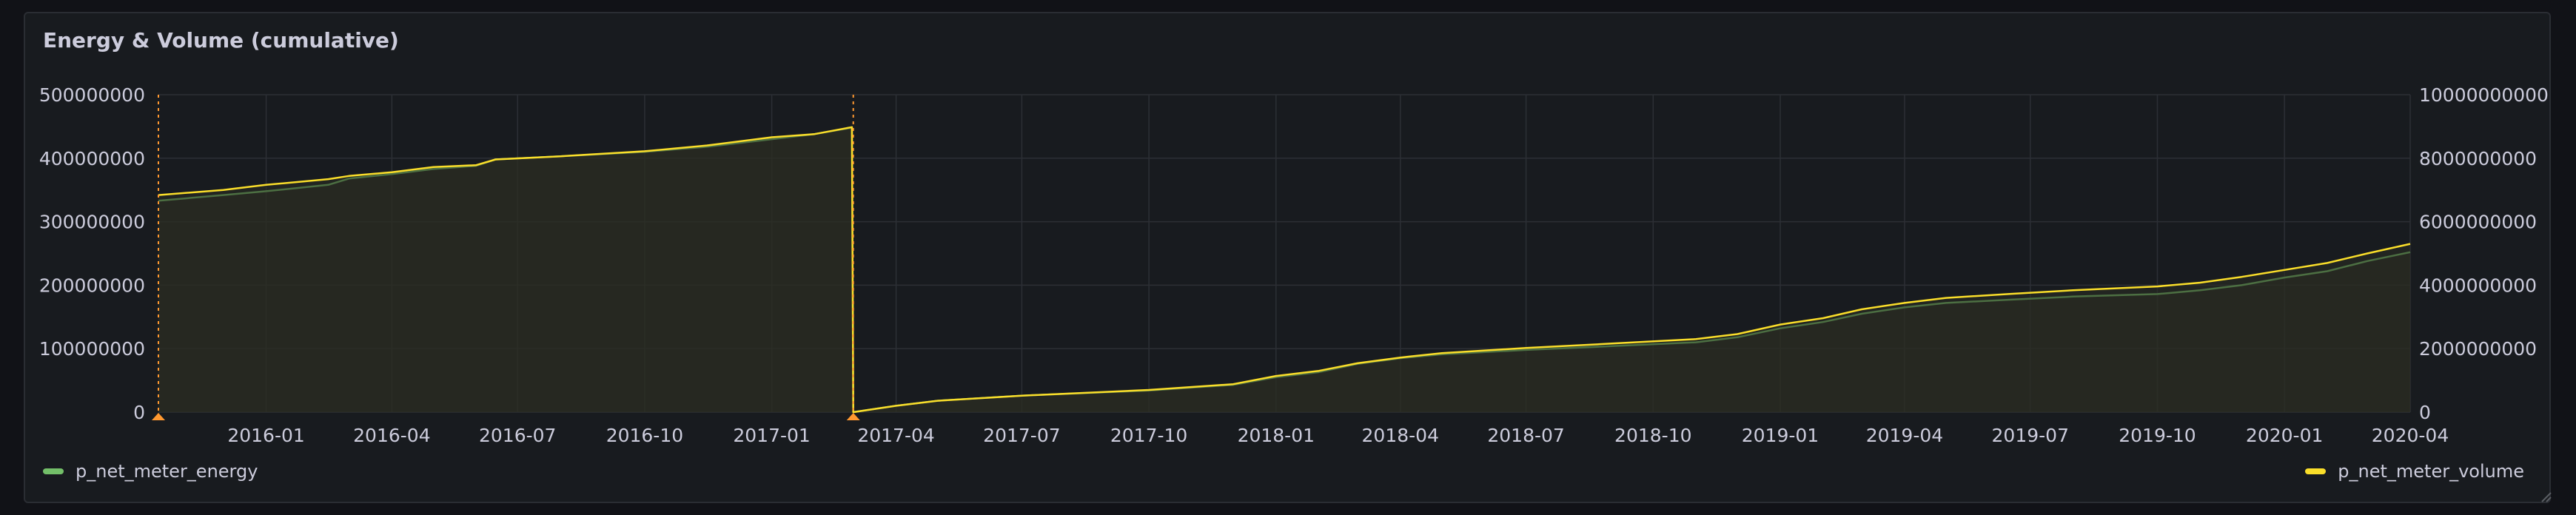  I want to click on x-tick-label: 2018-07, so click(1525, 435).